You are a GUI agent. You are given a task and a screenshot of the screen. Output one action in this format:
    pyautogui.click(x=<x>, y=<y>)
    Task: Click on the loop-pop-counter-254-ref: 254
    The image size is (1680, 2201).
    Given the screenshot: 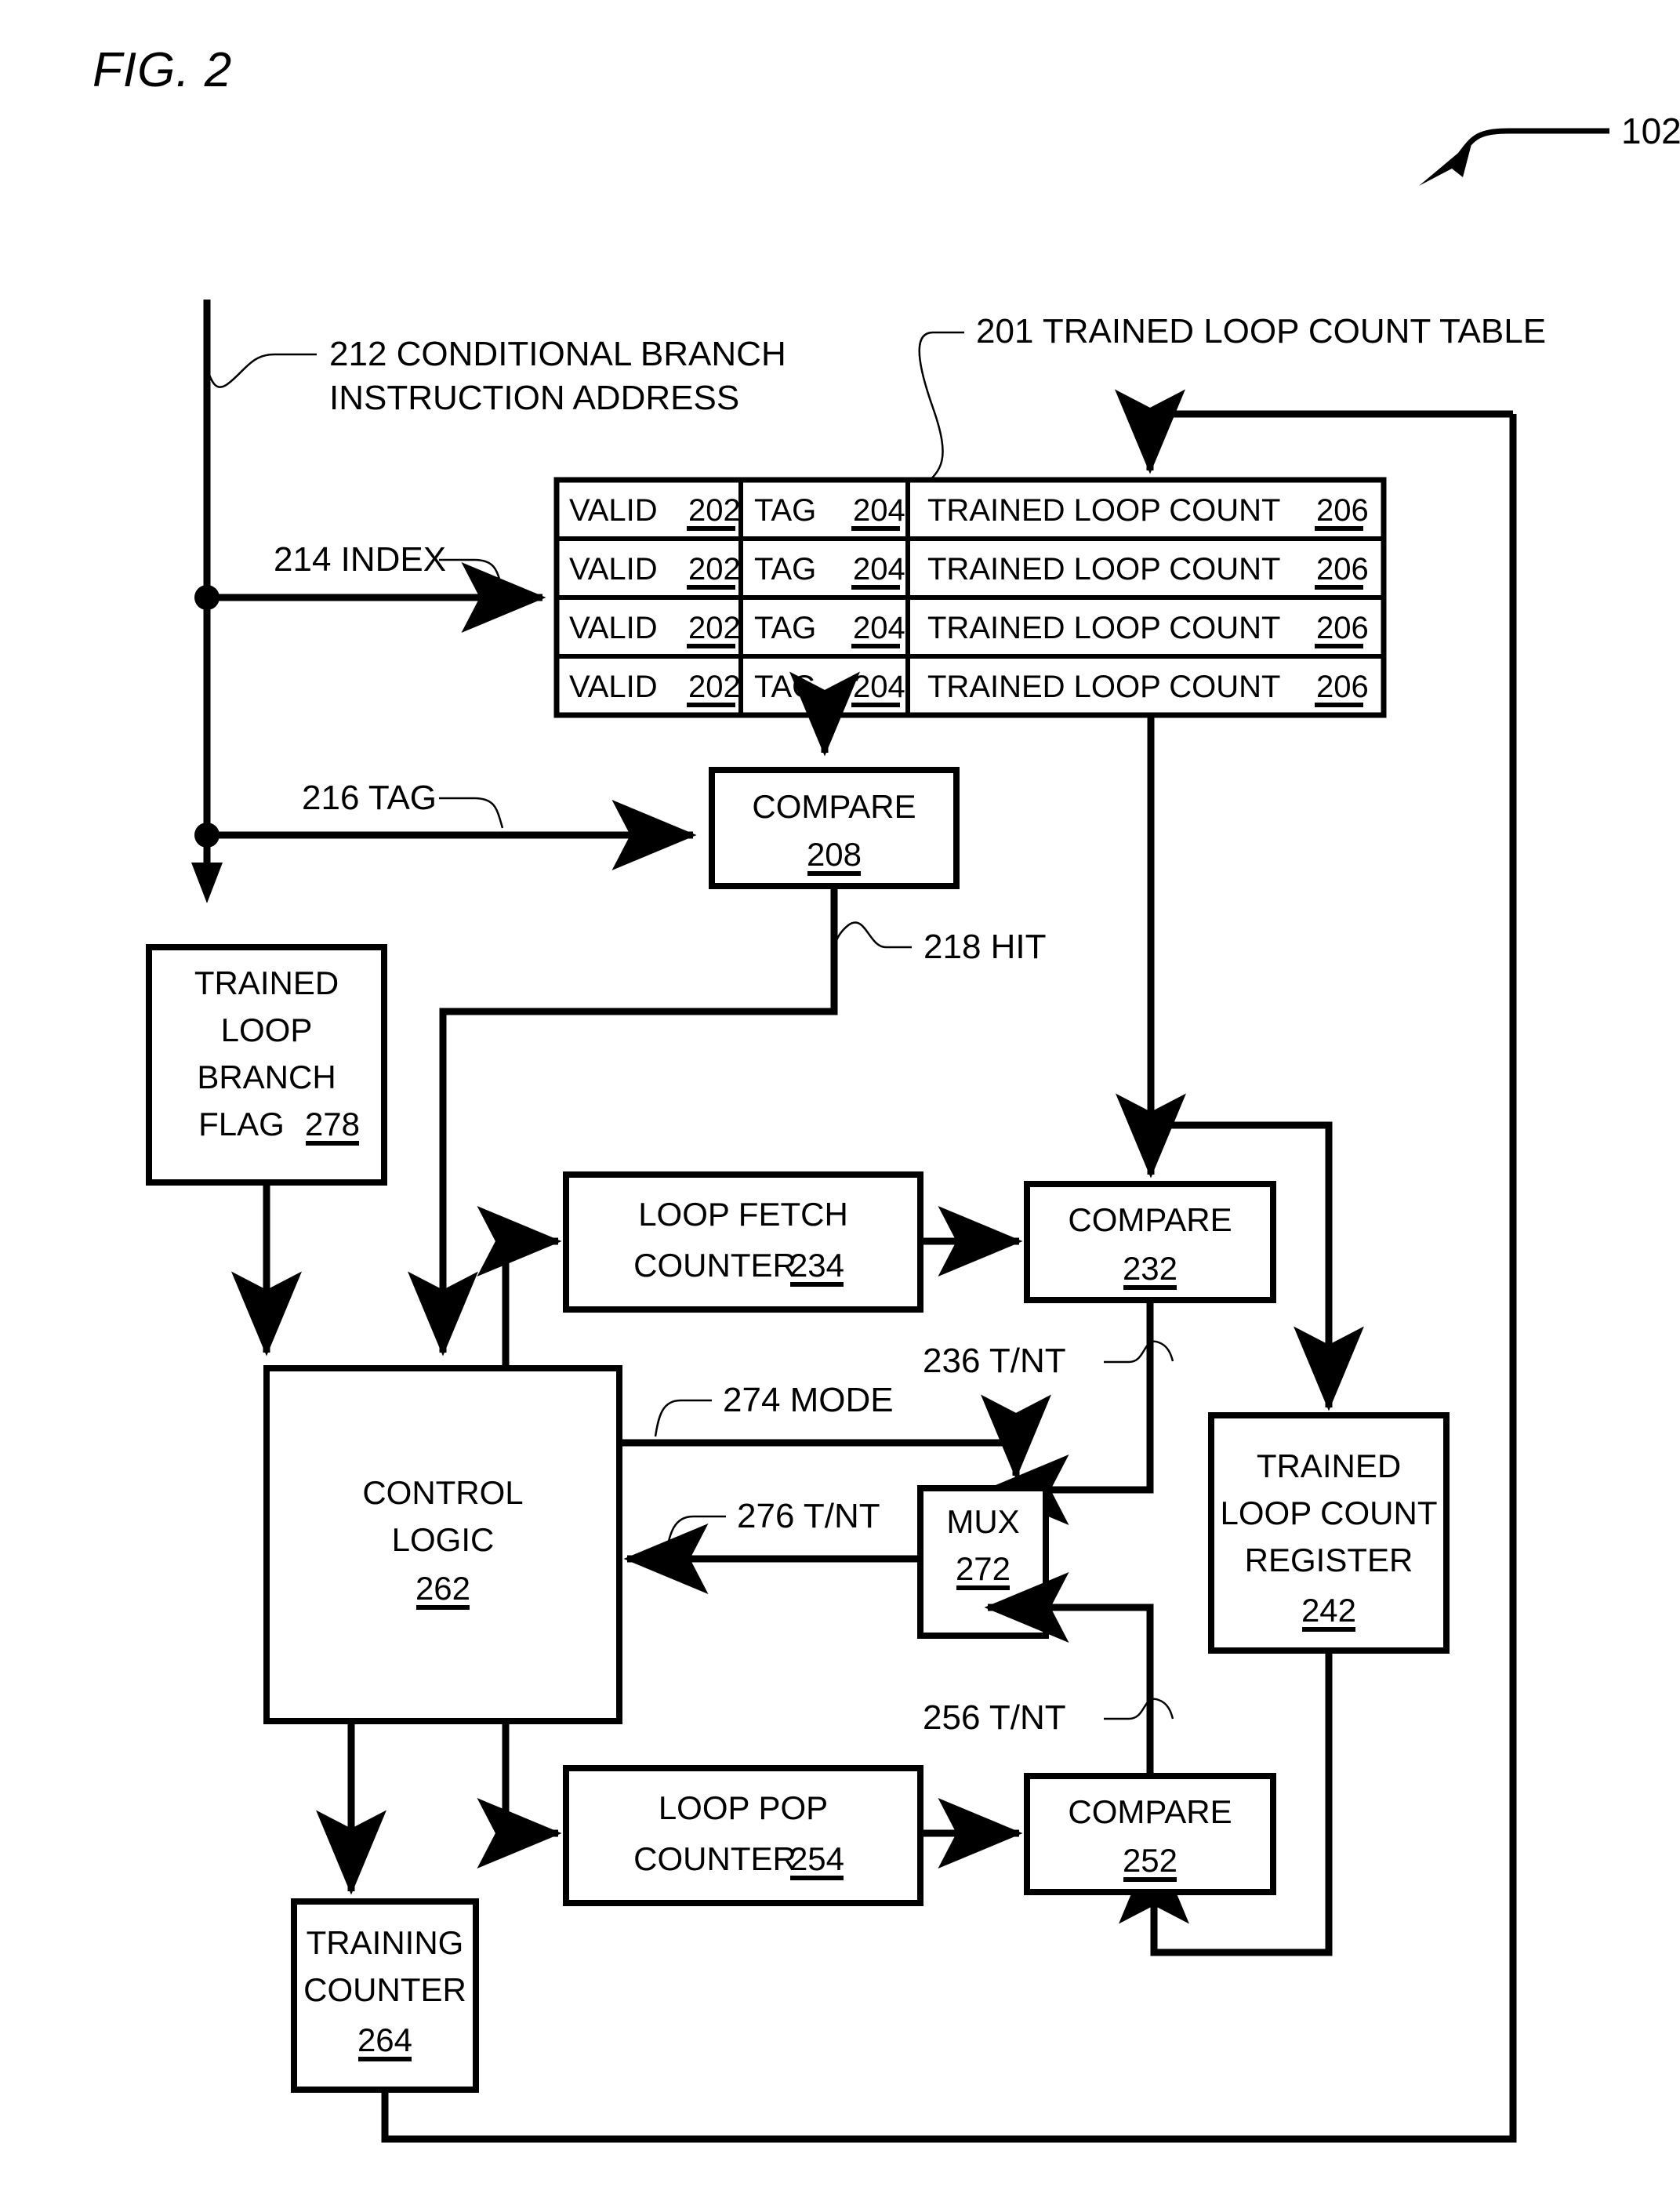 What is the action you would take?
    pyautogui.click(x=816, y=1858)
    